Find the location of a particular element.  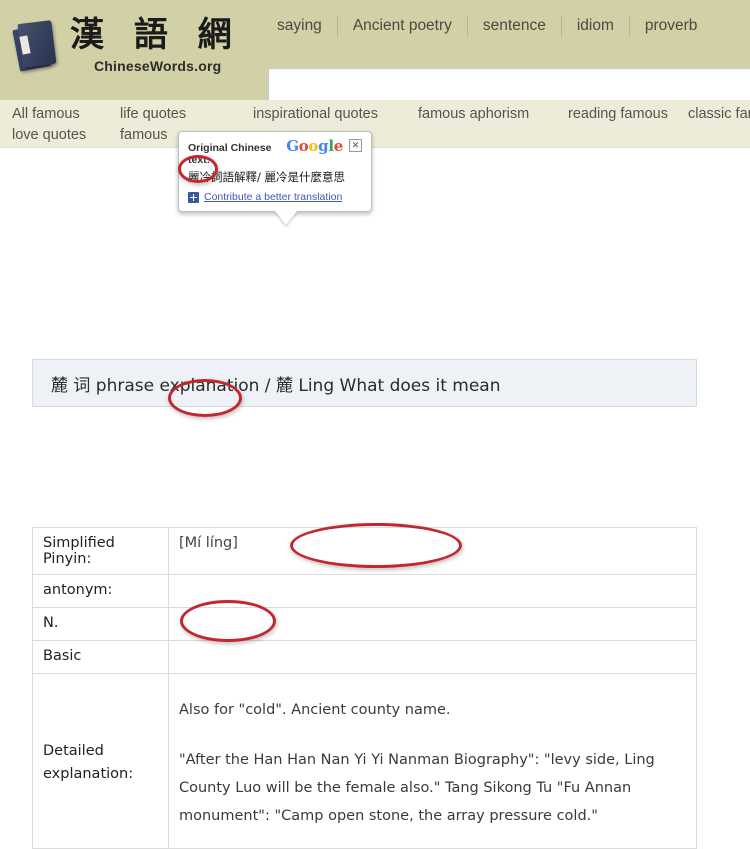

row-label-n: N. is located at coordinates (100, 624).